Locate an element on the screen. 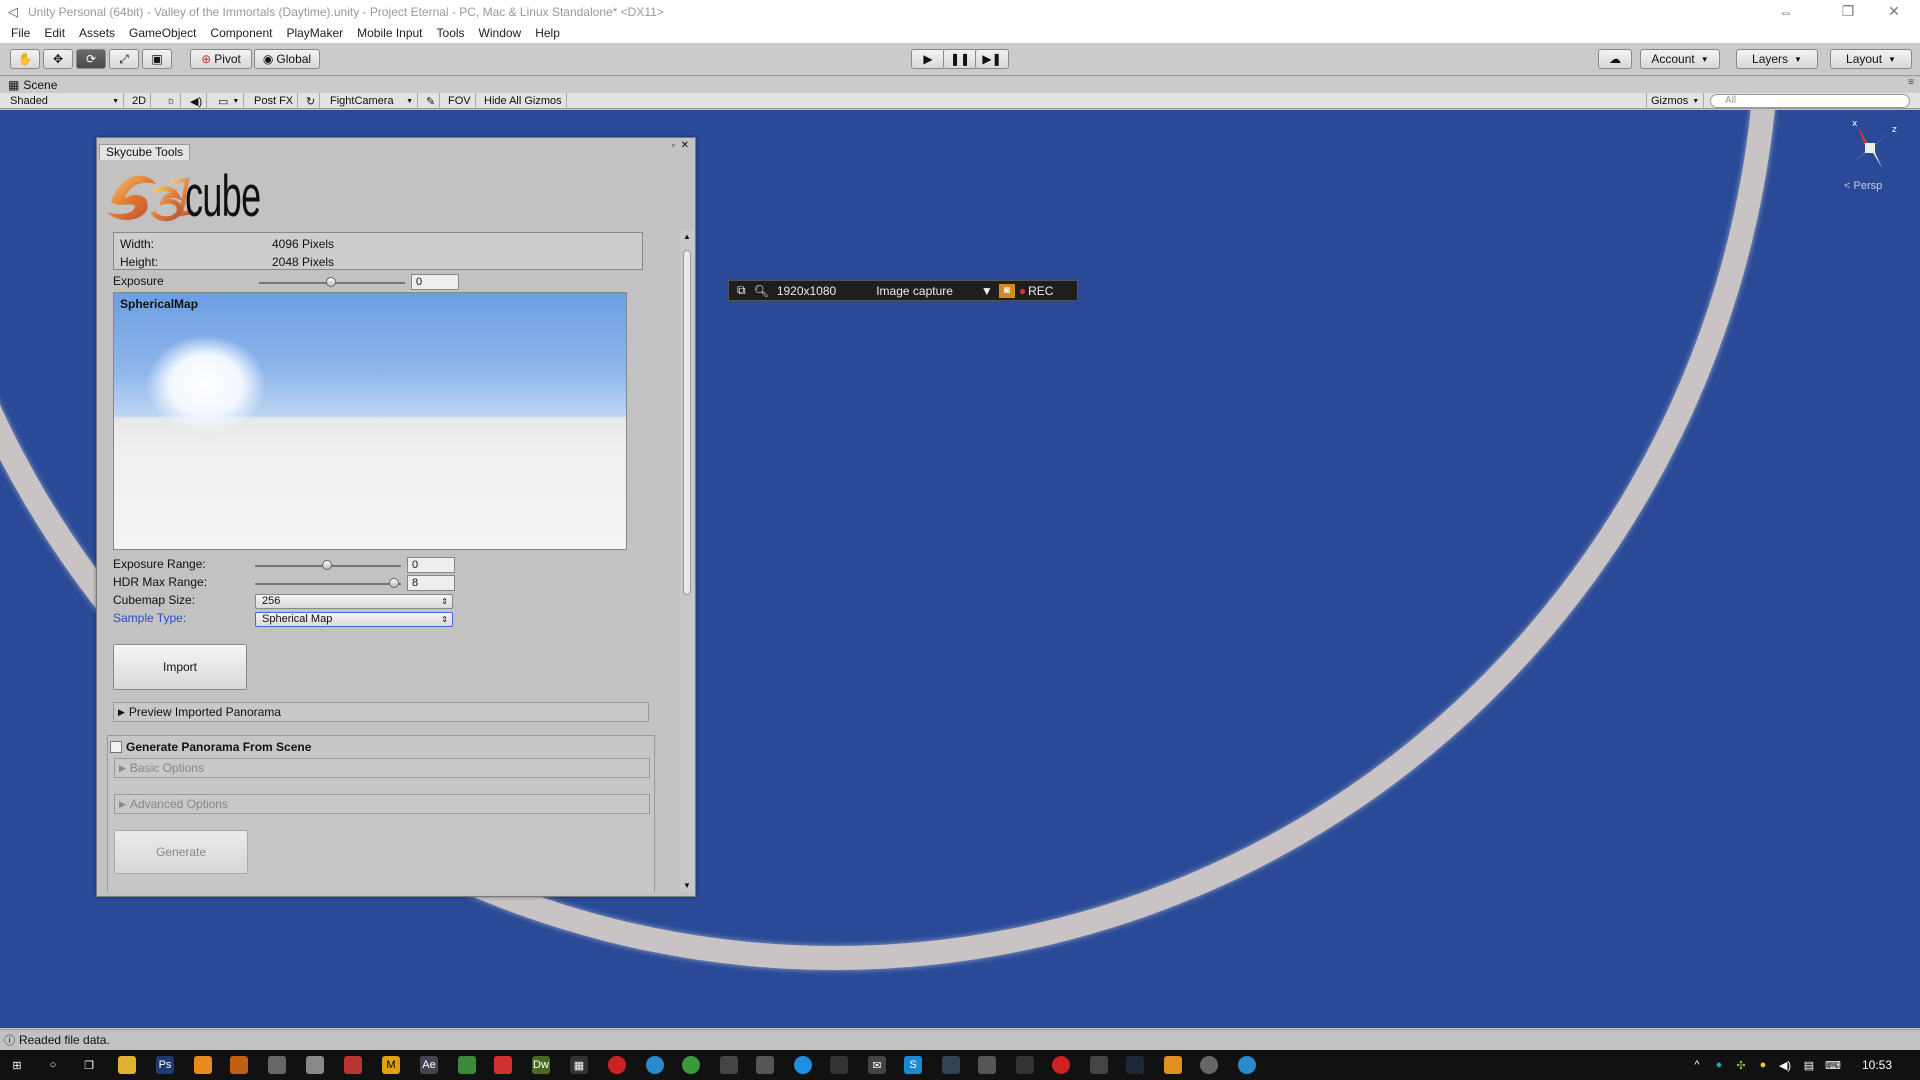  windows-start-icon: ⊞ is located at coordinates (17, 1065).